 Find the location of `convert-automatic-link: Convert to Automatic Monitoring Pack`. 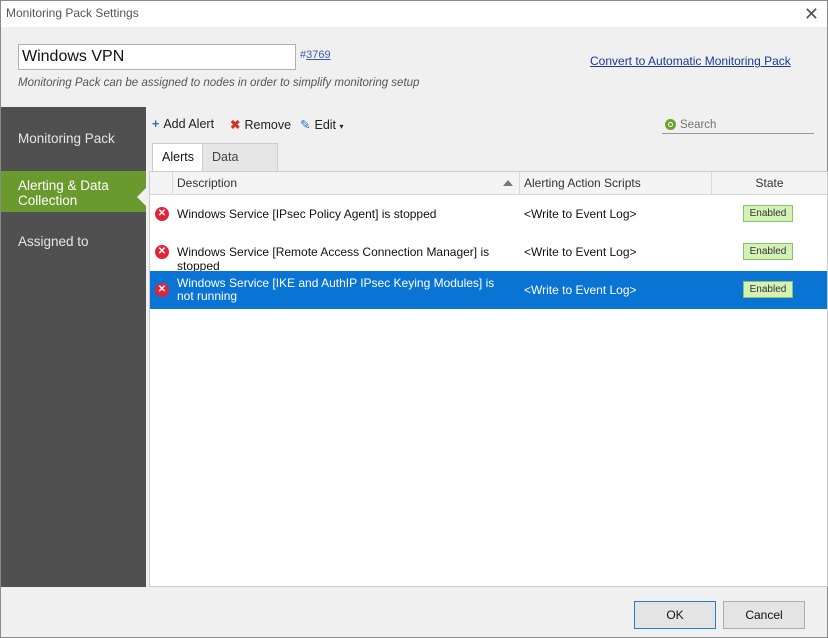

convert-automatic-link: Convert to Automatic Monitoring Pack is located at coordinates (690, 61).